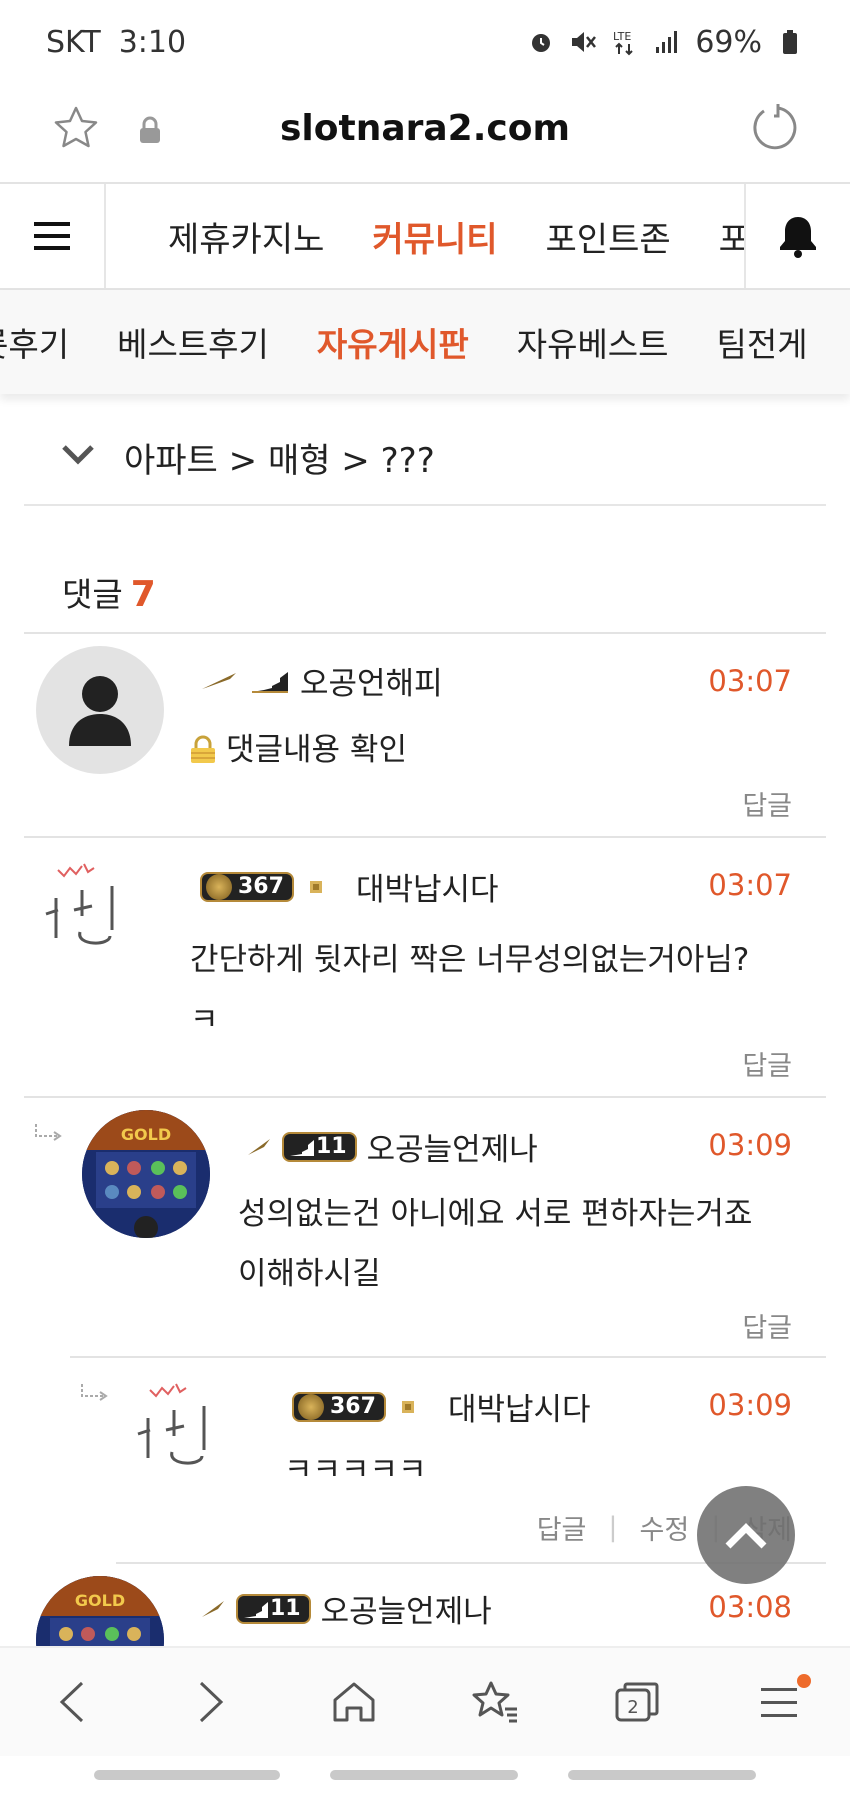 The image size is (850, 1794). I want to click on back-button, so click(71, 1702).